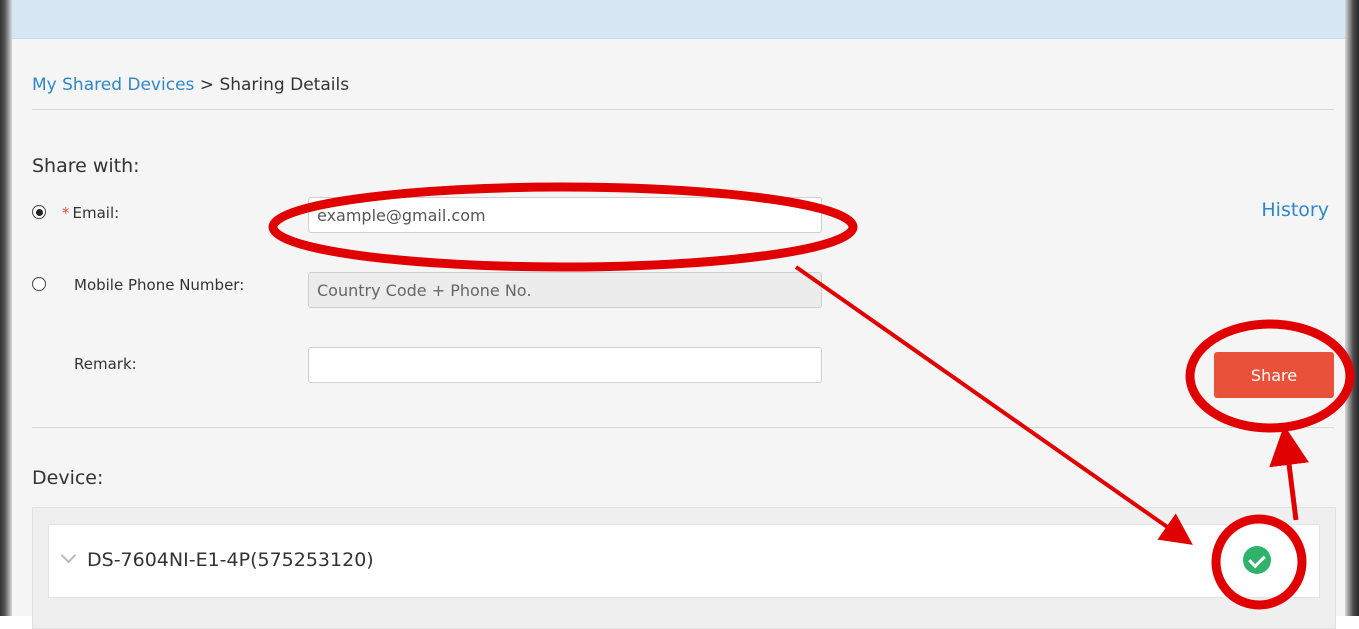 This screenshot has height=629, width=1359. What do you see at coordinates (284, 85) in the screenshot?
I see `breadcrumb-current: Sharing Details` at bounding box center [284, 85].